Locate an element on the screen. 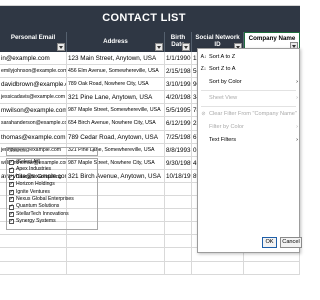 The image size is (320, 300). filter-value-item: Nexus Global Enterprises is located at coordinates (52, 199).